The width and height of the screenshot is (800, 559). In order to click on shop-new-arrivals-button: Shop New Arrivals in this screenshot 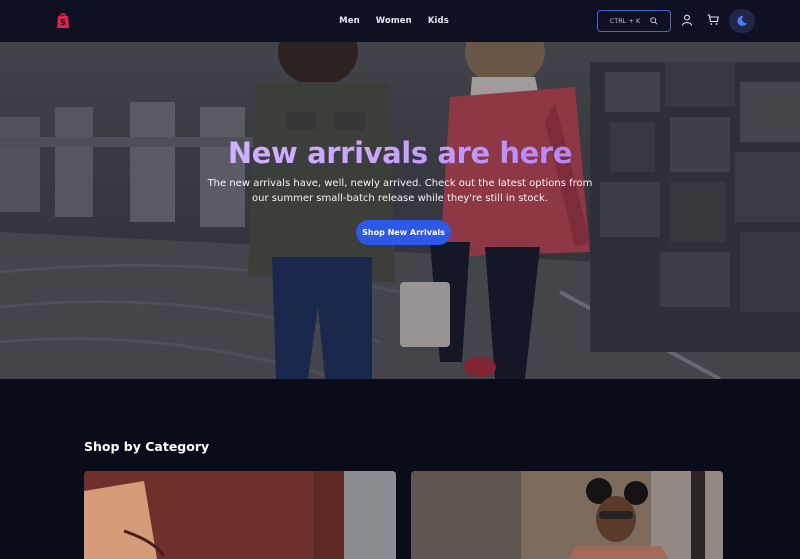, I will do `click(403, 232)`.